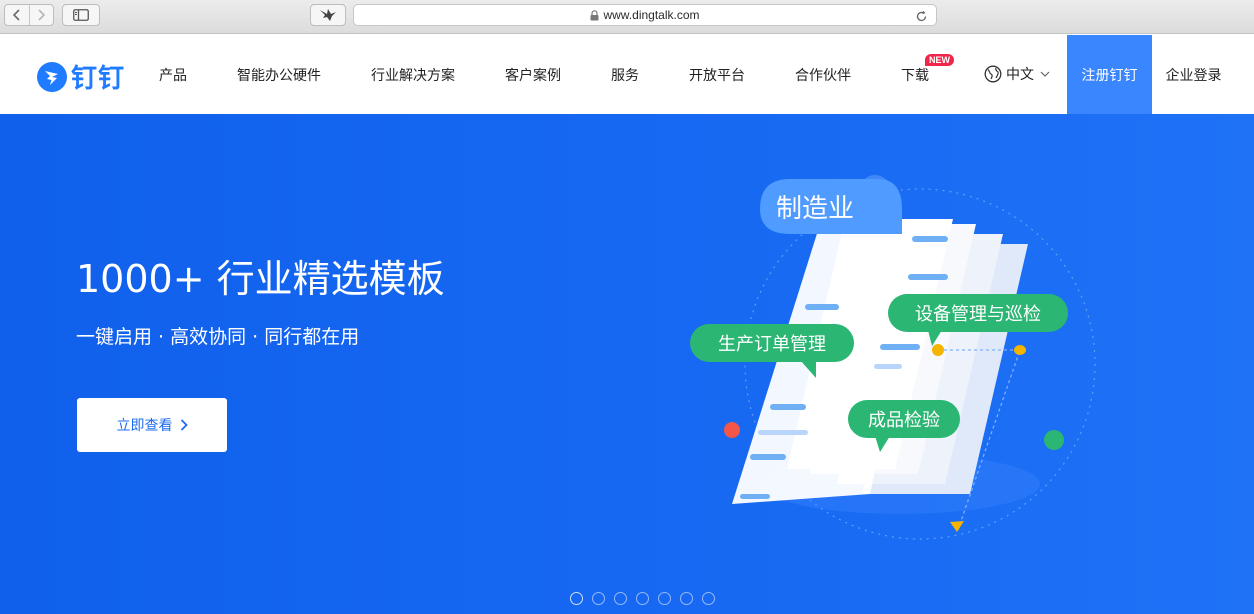 Image resolution: width=1254 pixels, height=614 pixels. What do you see at coordinates (978, 314) in the screenshot?
I see `bubble-equipment-inspection-label: 设备管理与巡检` at bounding box center [978, 314].